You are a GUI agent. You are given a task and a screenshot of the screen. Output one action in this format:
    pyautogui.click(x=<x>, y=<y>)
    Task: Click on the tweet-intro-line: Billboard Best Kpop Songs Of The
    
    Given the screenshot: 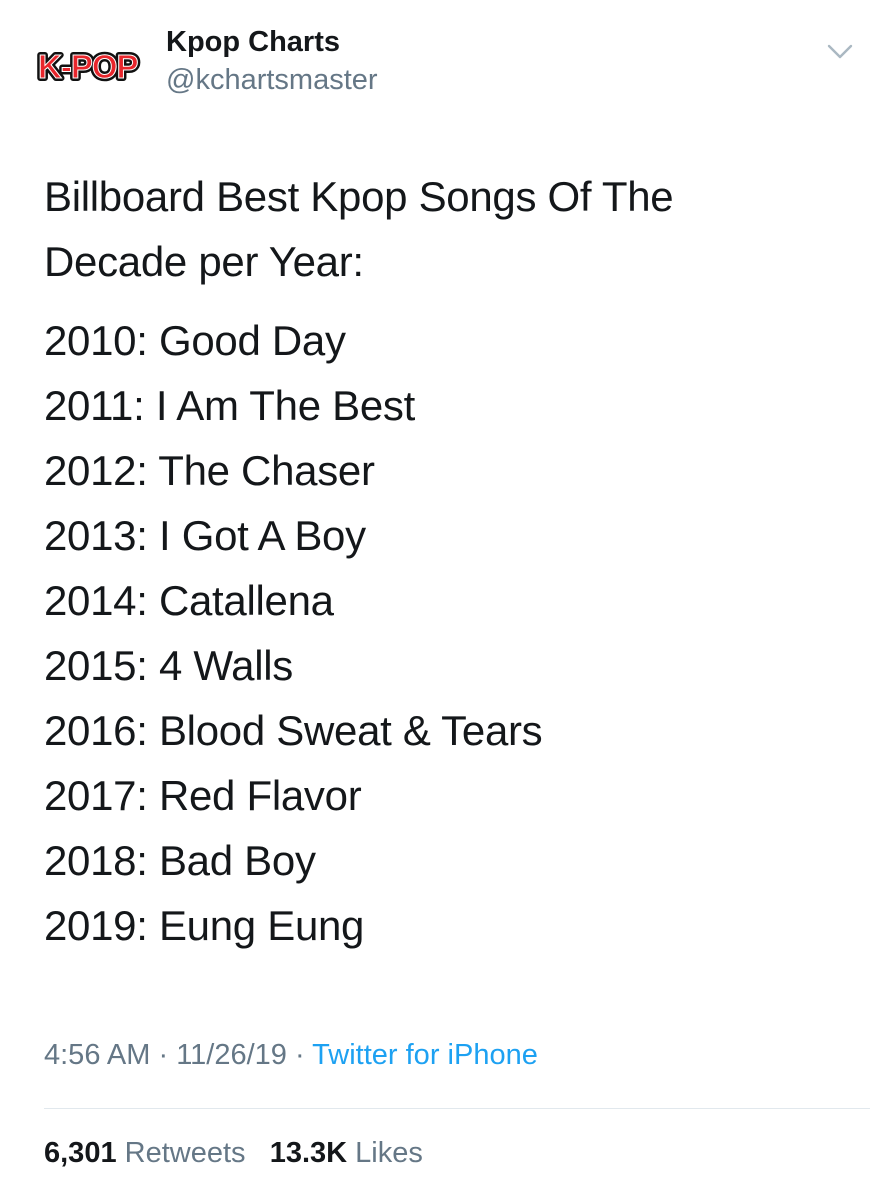 What is the action you would take?
    pyautogui.click(x=359, y=196)
    